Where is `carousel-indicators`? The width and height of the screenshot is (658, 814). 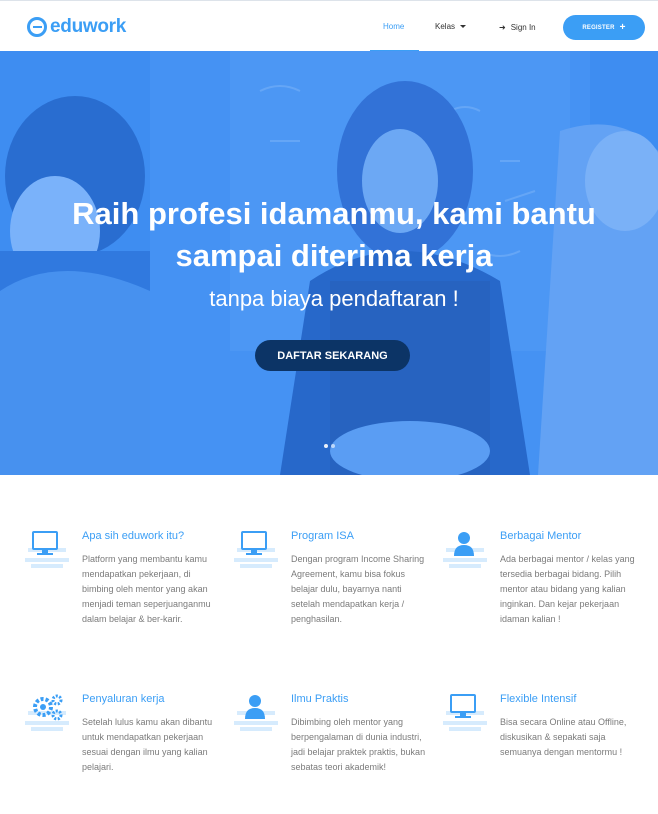
carousel-indicators is located at coordinates (329, 446).